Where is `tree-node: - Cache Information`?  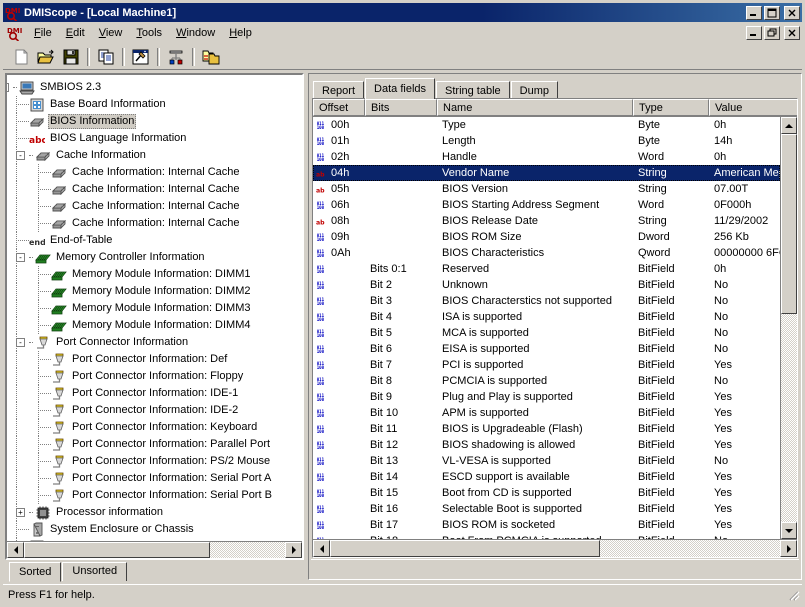 tree-node: - Cache Information is located at coordinates (154, 155).